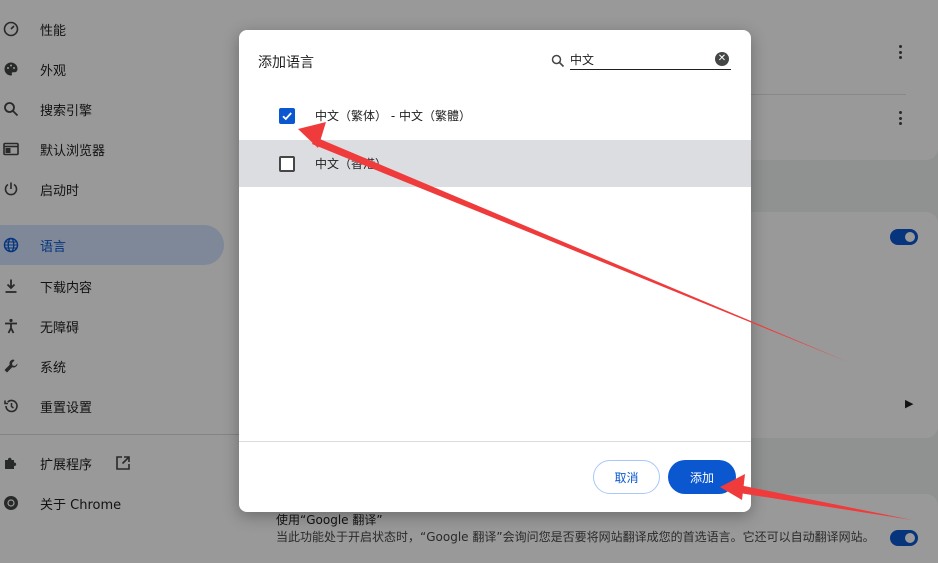 Image resolution: width=938 pixels, height=563 pixels. I want to click on language-option: 中文（繁体） - 中文（繁體）, so click(495, 115).